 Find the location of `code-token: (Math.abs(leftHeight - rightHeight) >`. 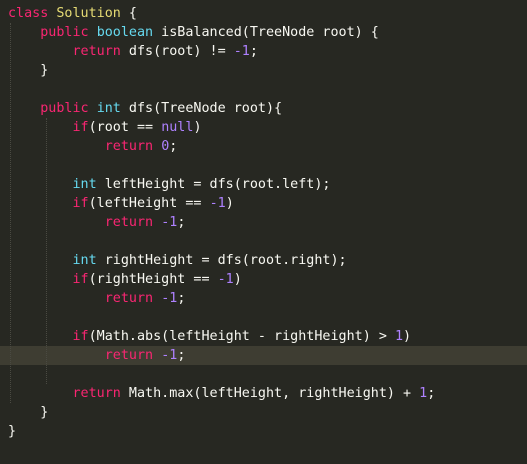

code-token: (Math.abs(leftHeight - rightHeight) > is located at coordinates (241, 336).